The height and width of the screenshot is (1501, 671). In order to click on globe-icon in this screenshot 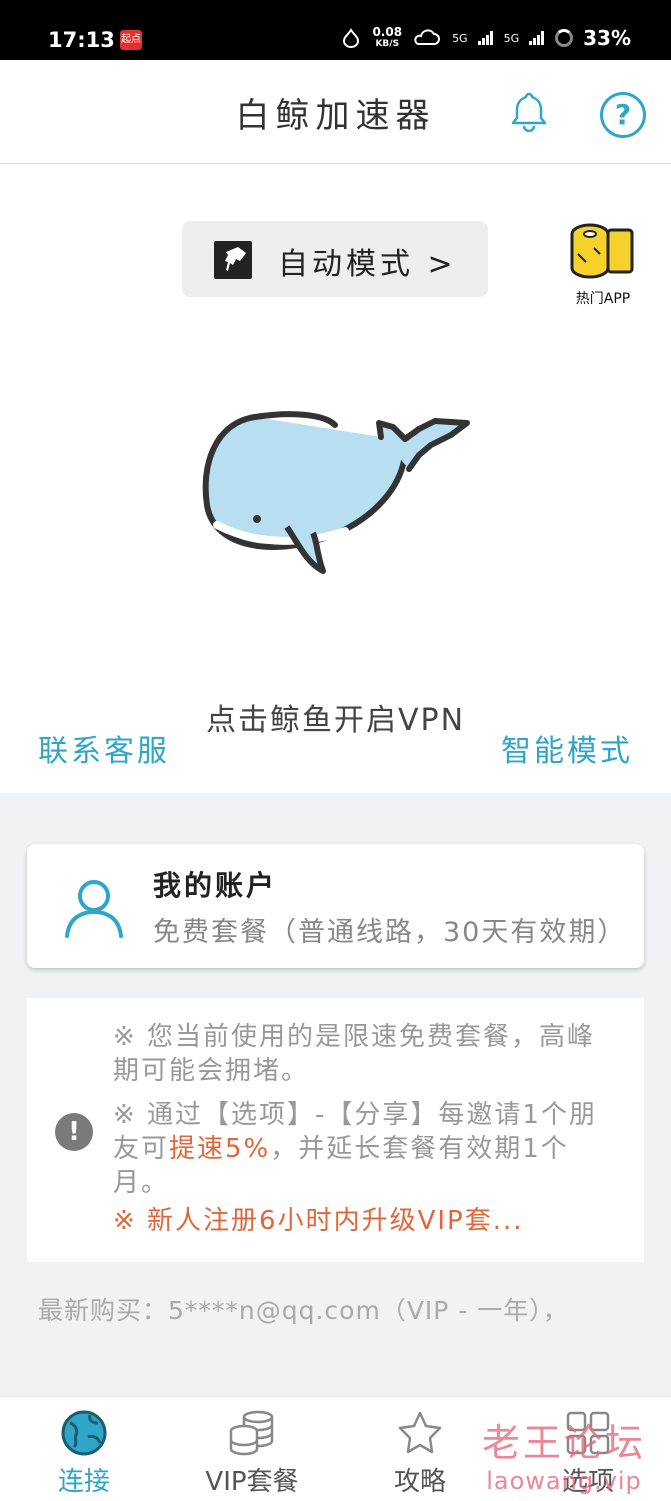, I will do `click(84, 1433)`.